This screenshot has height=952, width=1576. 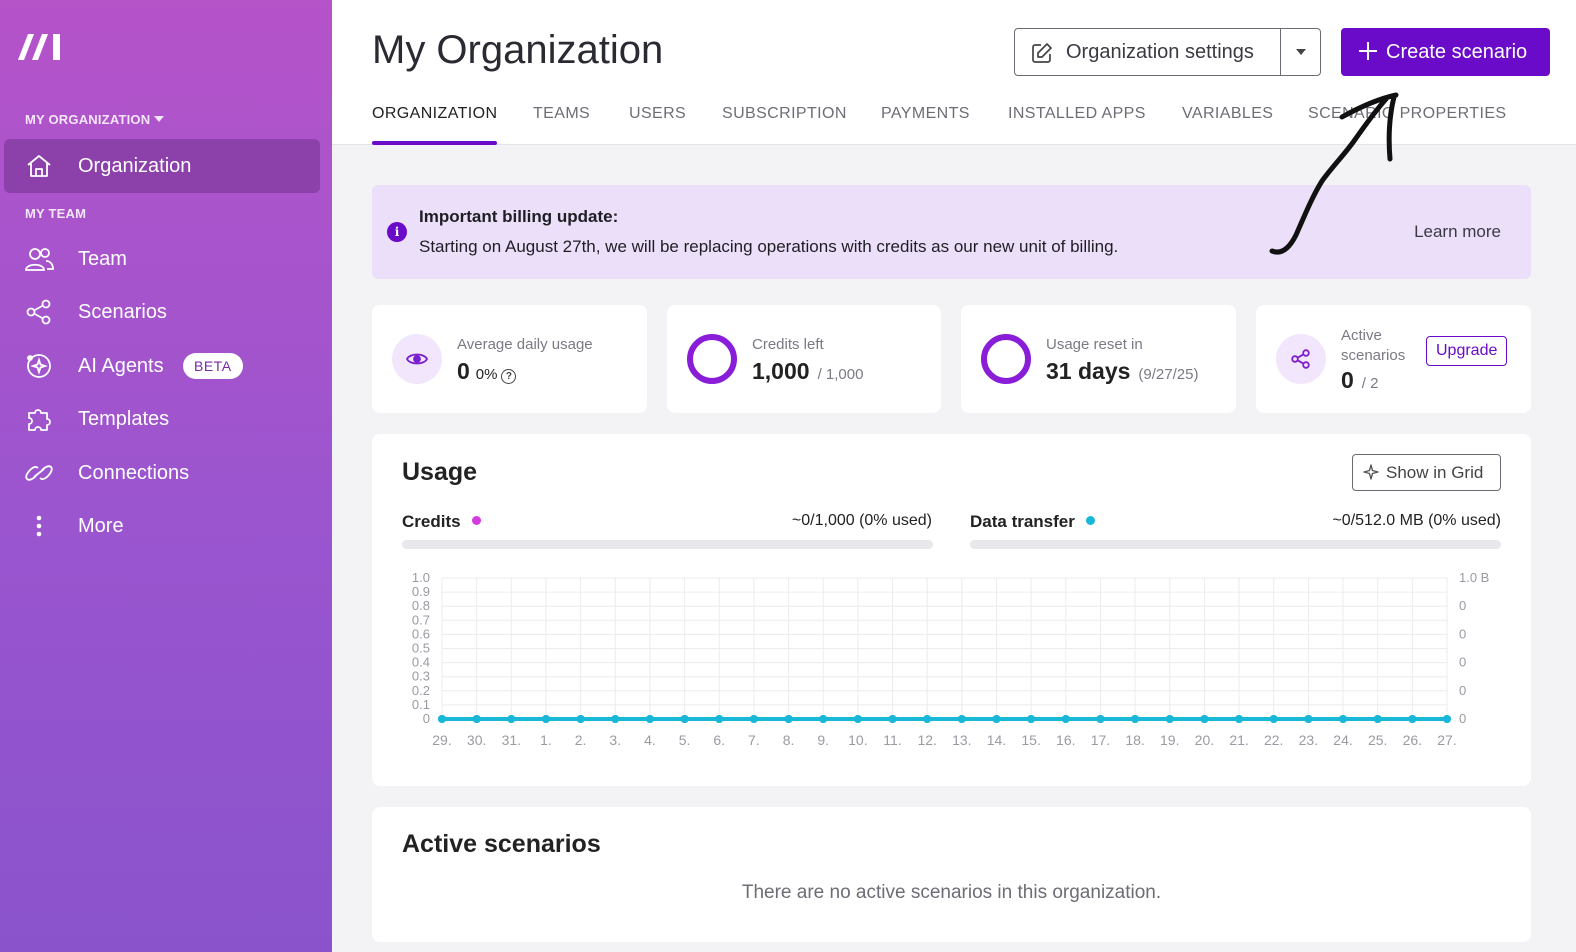 I want to click on usage-title: Usage, so click(x=440, y=472).